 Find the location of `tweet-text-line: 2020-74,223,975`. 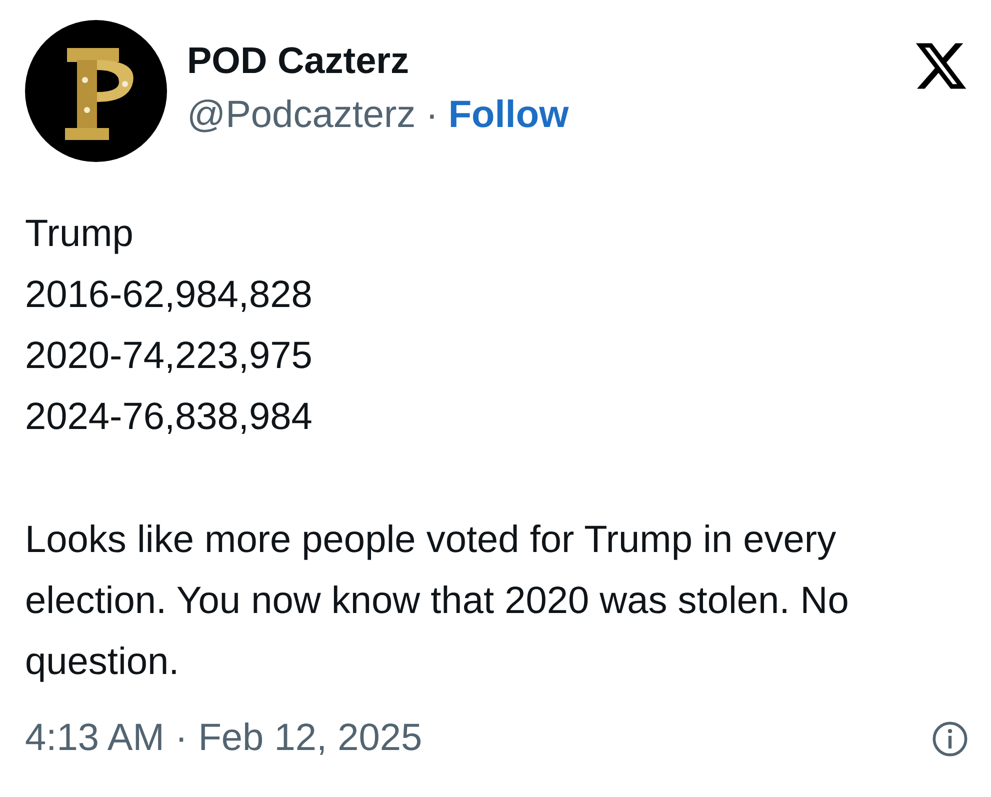

tweet-text-line: 2020-74,223,975 is located at coordinates (169, 356).